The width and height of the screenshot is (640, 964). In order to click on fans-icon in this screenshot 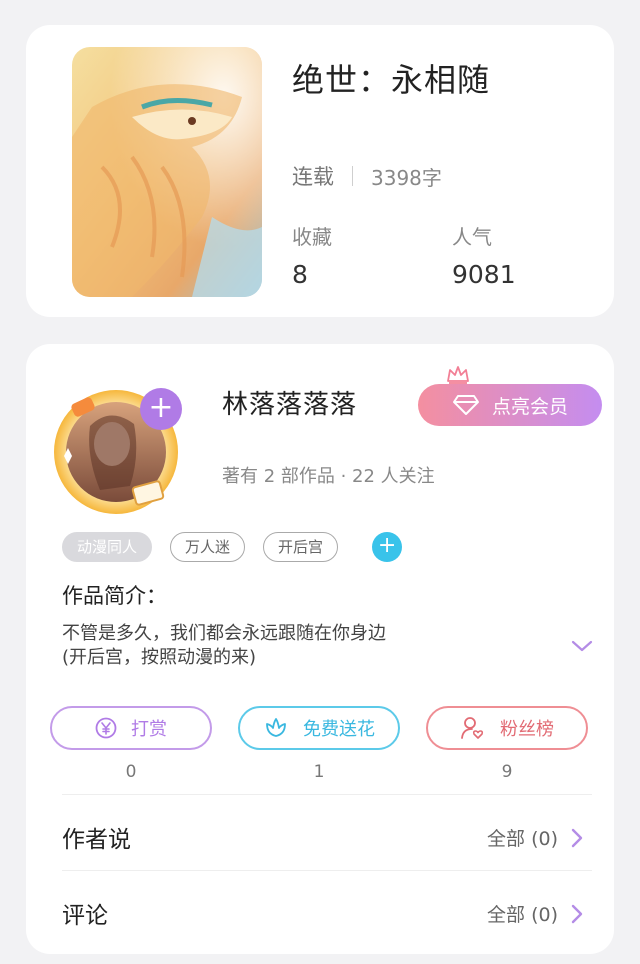, I will do `click(472, 728)`.